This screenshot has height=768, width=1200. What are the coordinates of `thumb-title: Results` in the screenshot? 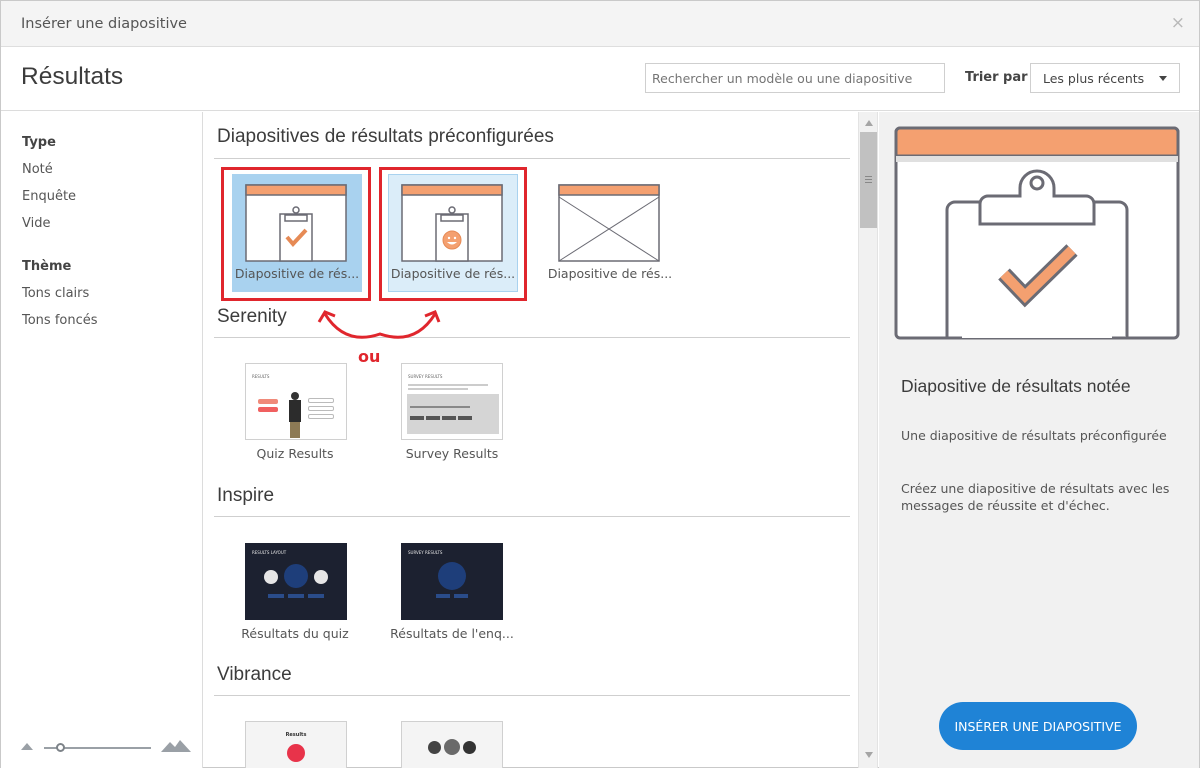 It's located at (296, 735).